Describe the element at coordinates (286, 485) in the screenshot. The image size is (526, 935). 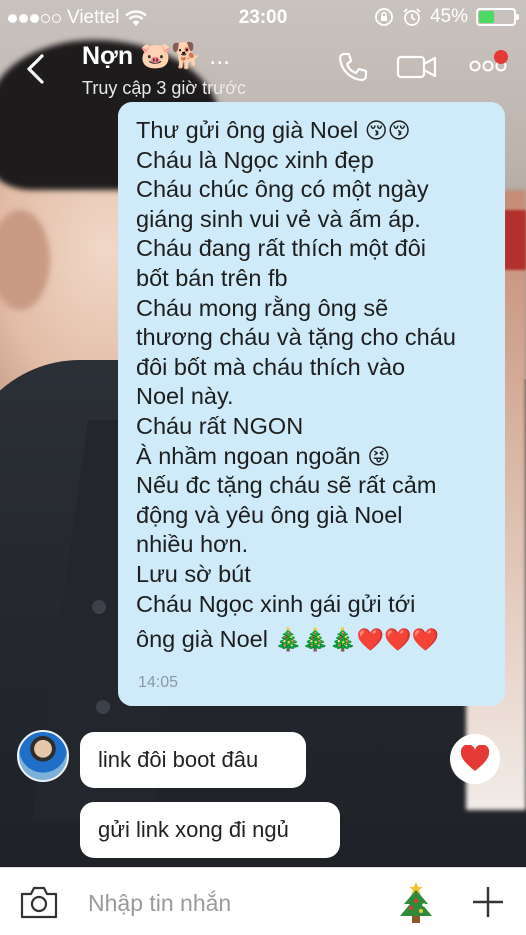
I see `message-line: Nếu đc tặng cháu sẽ rất cảm` at that location.